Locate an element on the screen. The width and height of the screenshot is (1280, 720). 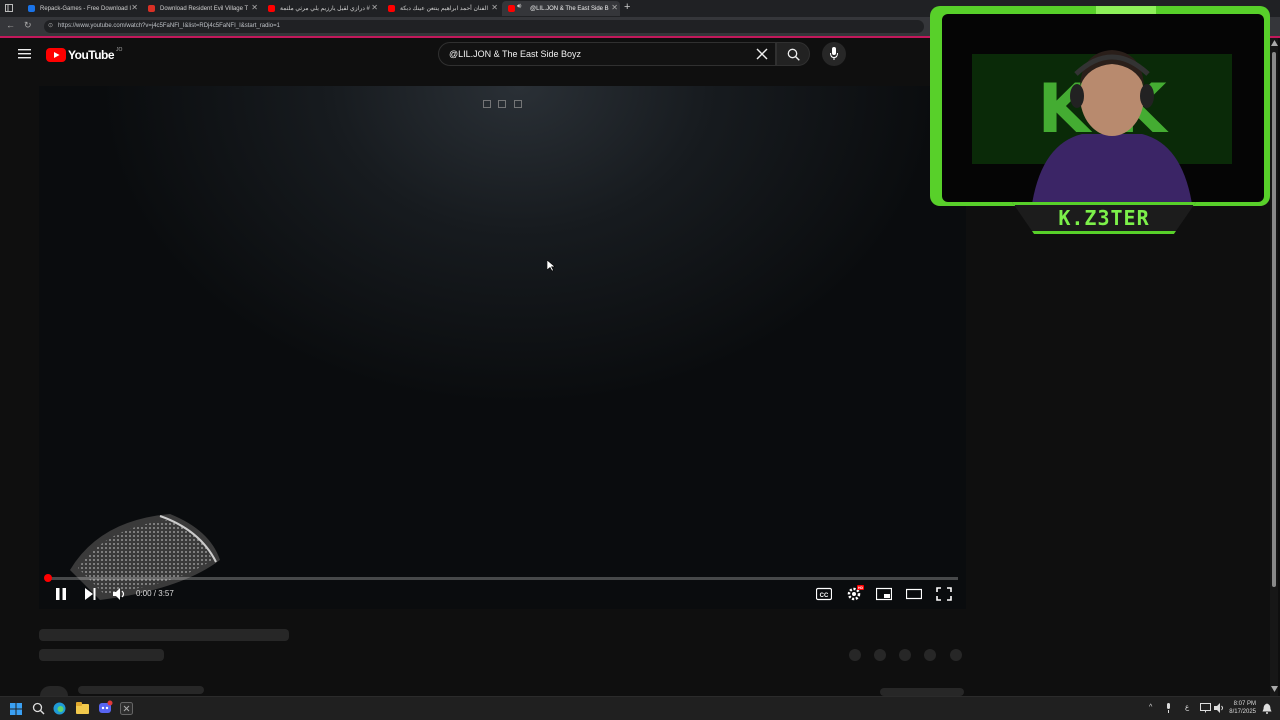
avatar-placeholder is located at coordinates (54, 691).